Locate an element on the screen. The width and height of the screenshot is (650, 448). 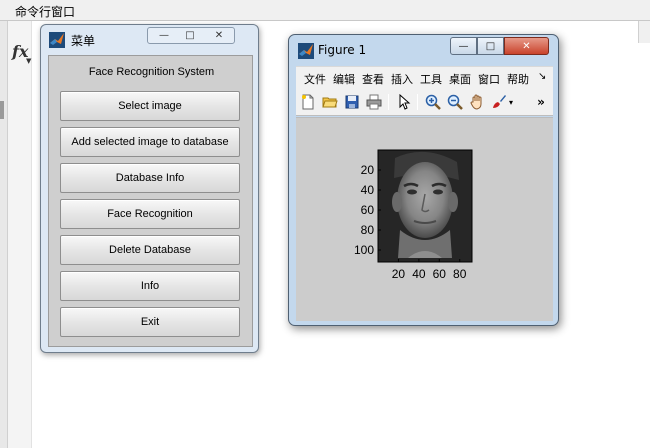
y-tick-label: 20 is located at coordinates (368, 170).